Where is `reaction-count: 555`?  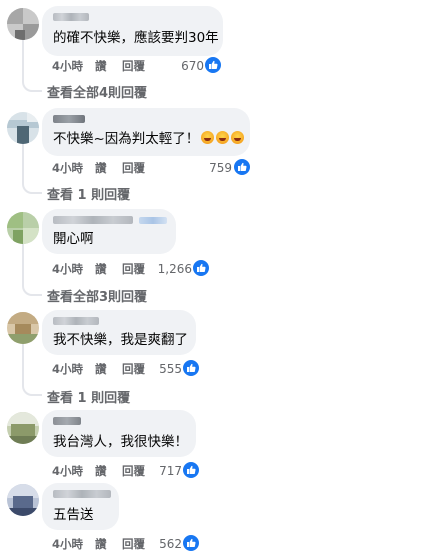 reaction-count: 555 is located at coordinates (168, 369).